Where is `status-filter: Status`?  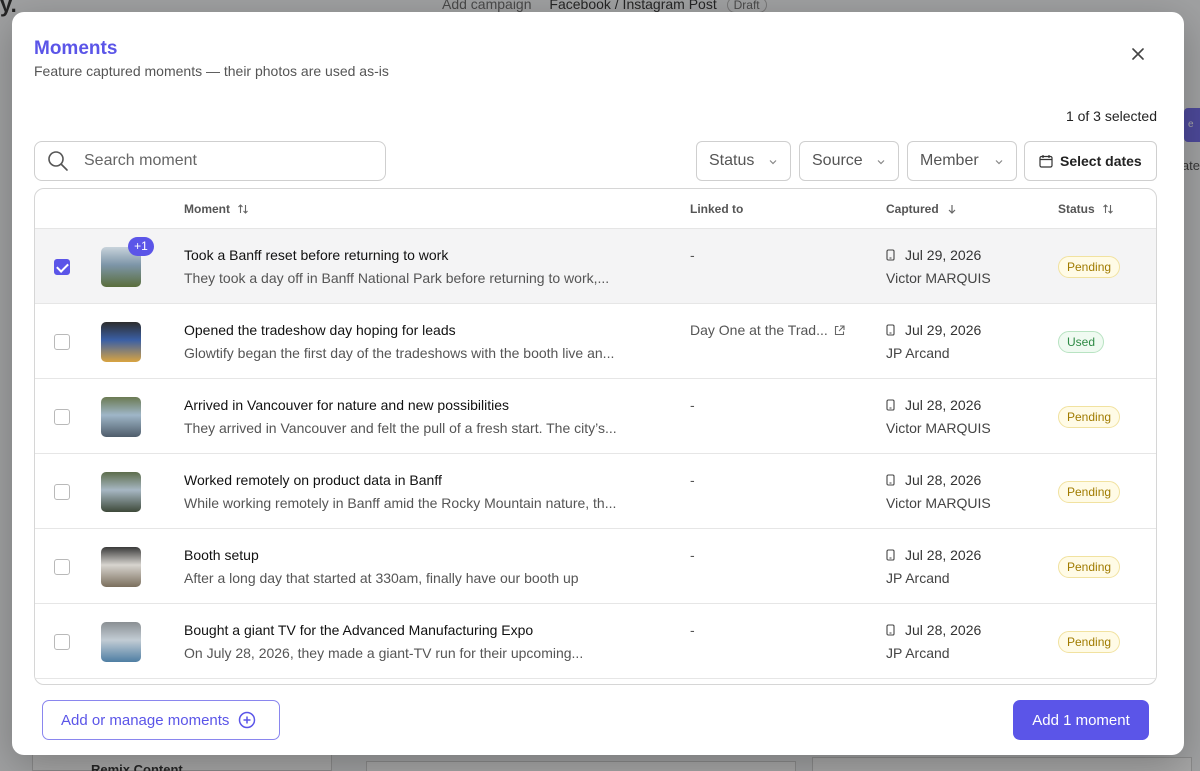
status-filter: Status is located at coordinates (743, 161).